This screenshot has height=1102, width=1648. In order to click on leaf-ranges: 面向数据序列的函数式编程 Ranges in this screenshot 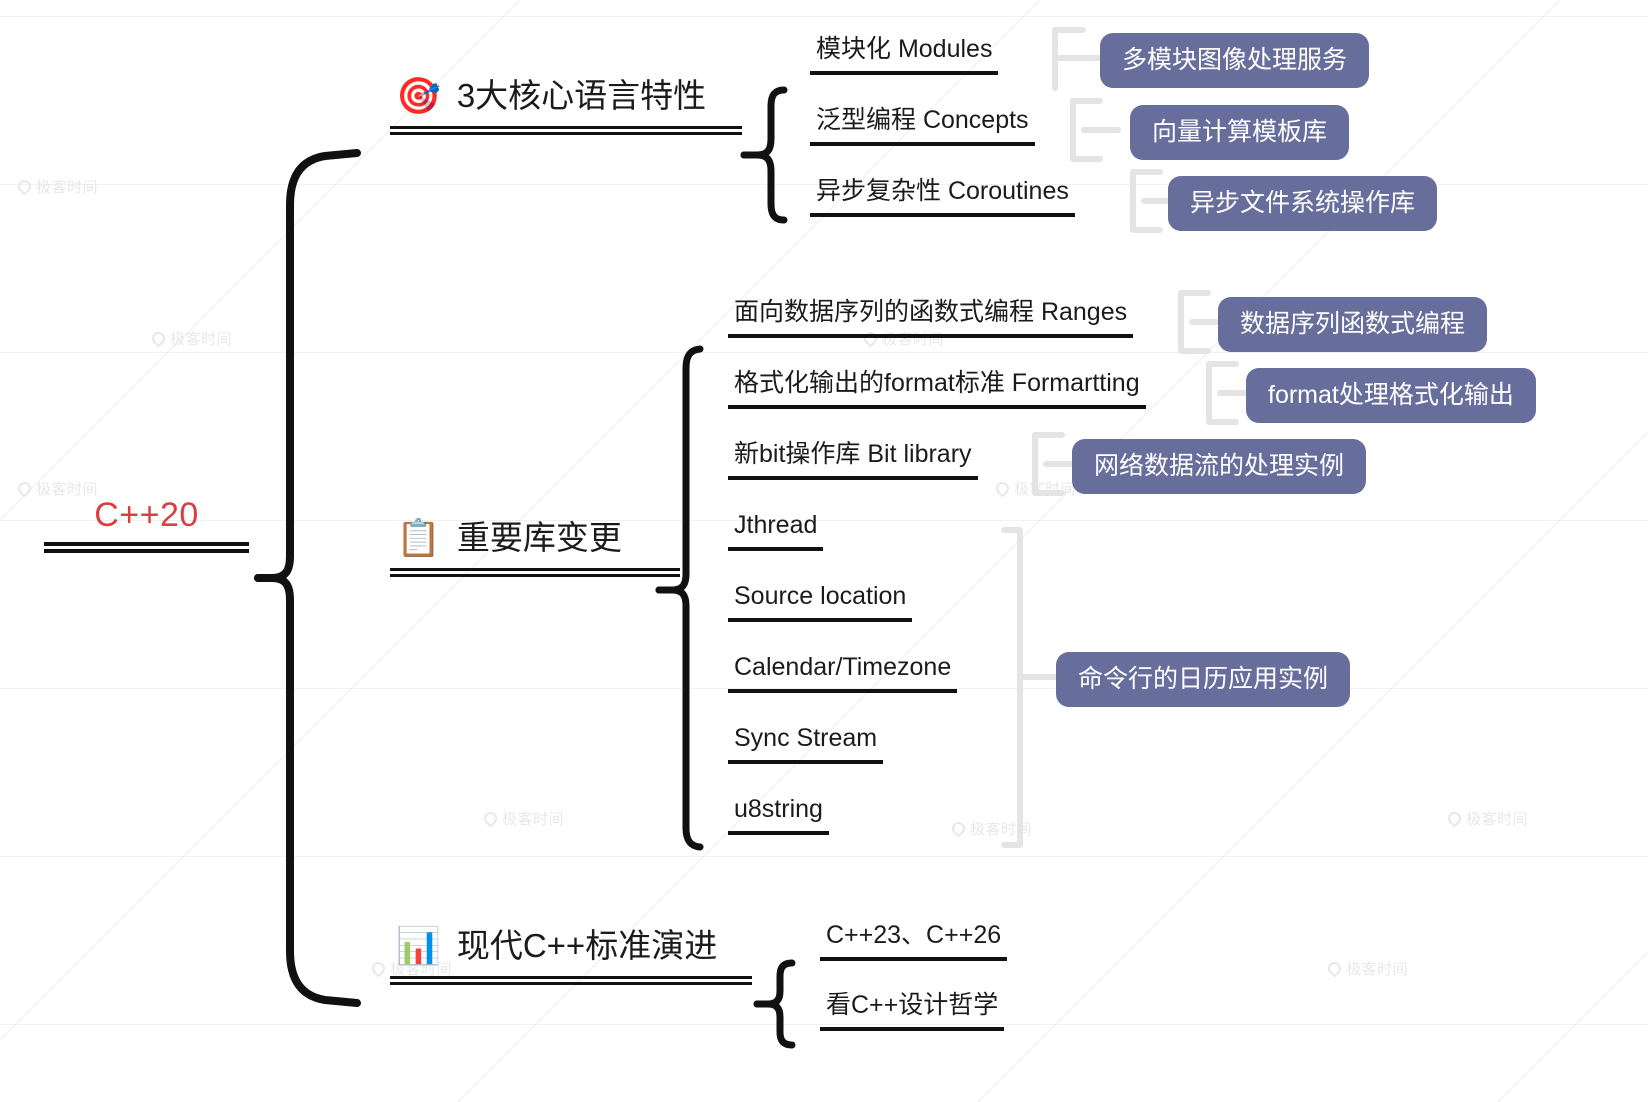, I will do `click(931, 318)`.